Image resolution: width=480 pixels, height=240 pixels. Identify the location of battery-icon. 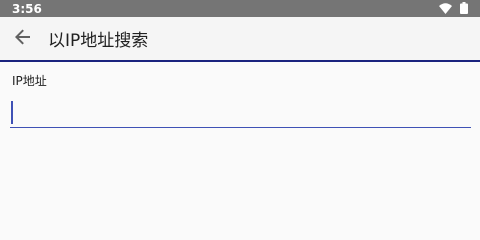
(464, 9).